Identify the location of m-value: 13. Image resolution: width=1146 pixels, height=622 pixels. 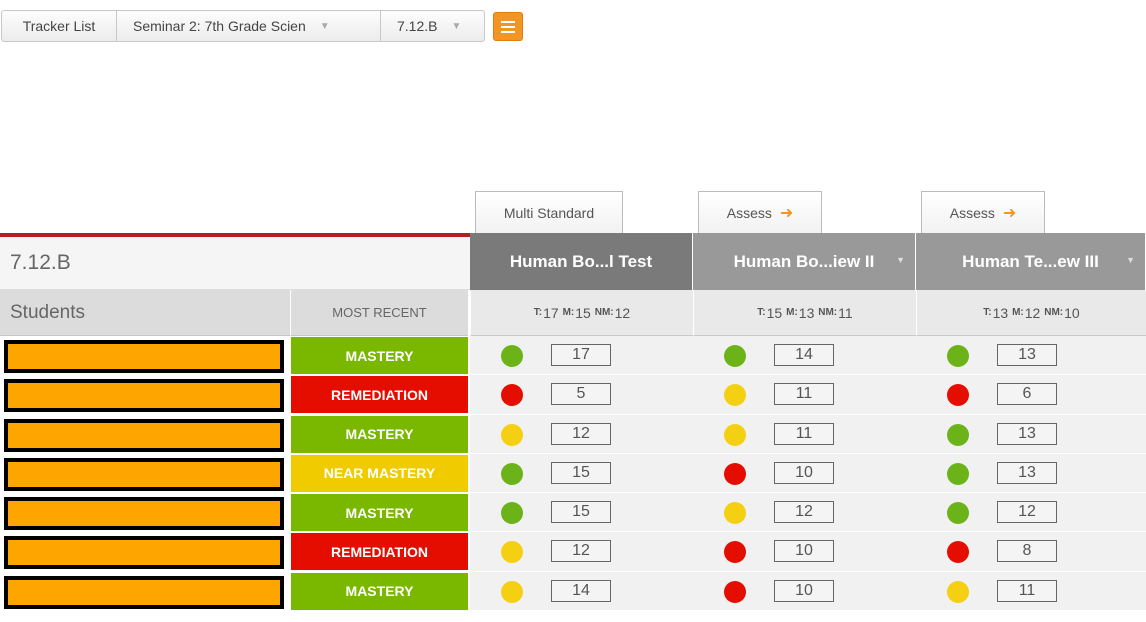
(806, 312).